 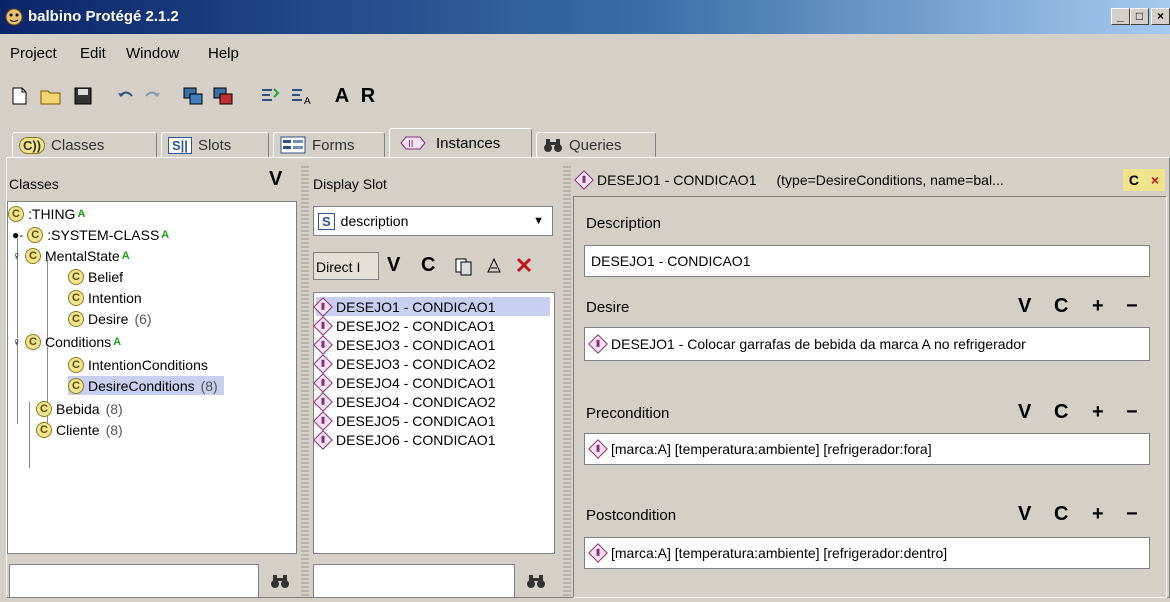 I want to click on postcondition-add-button: +, so click(x=1098, y=514).